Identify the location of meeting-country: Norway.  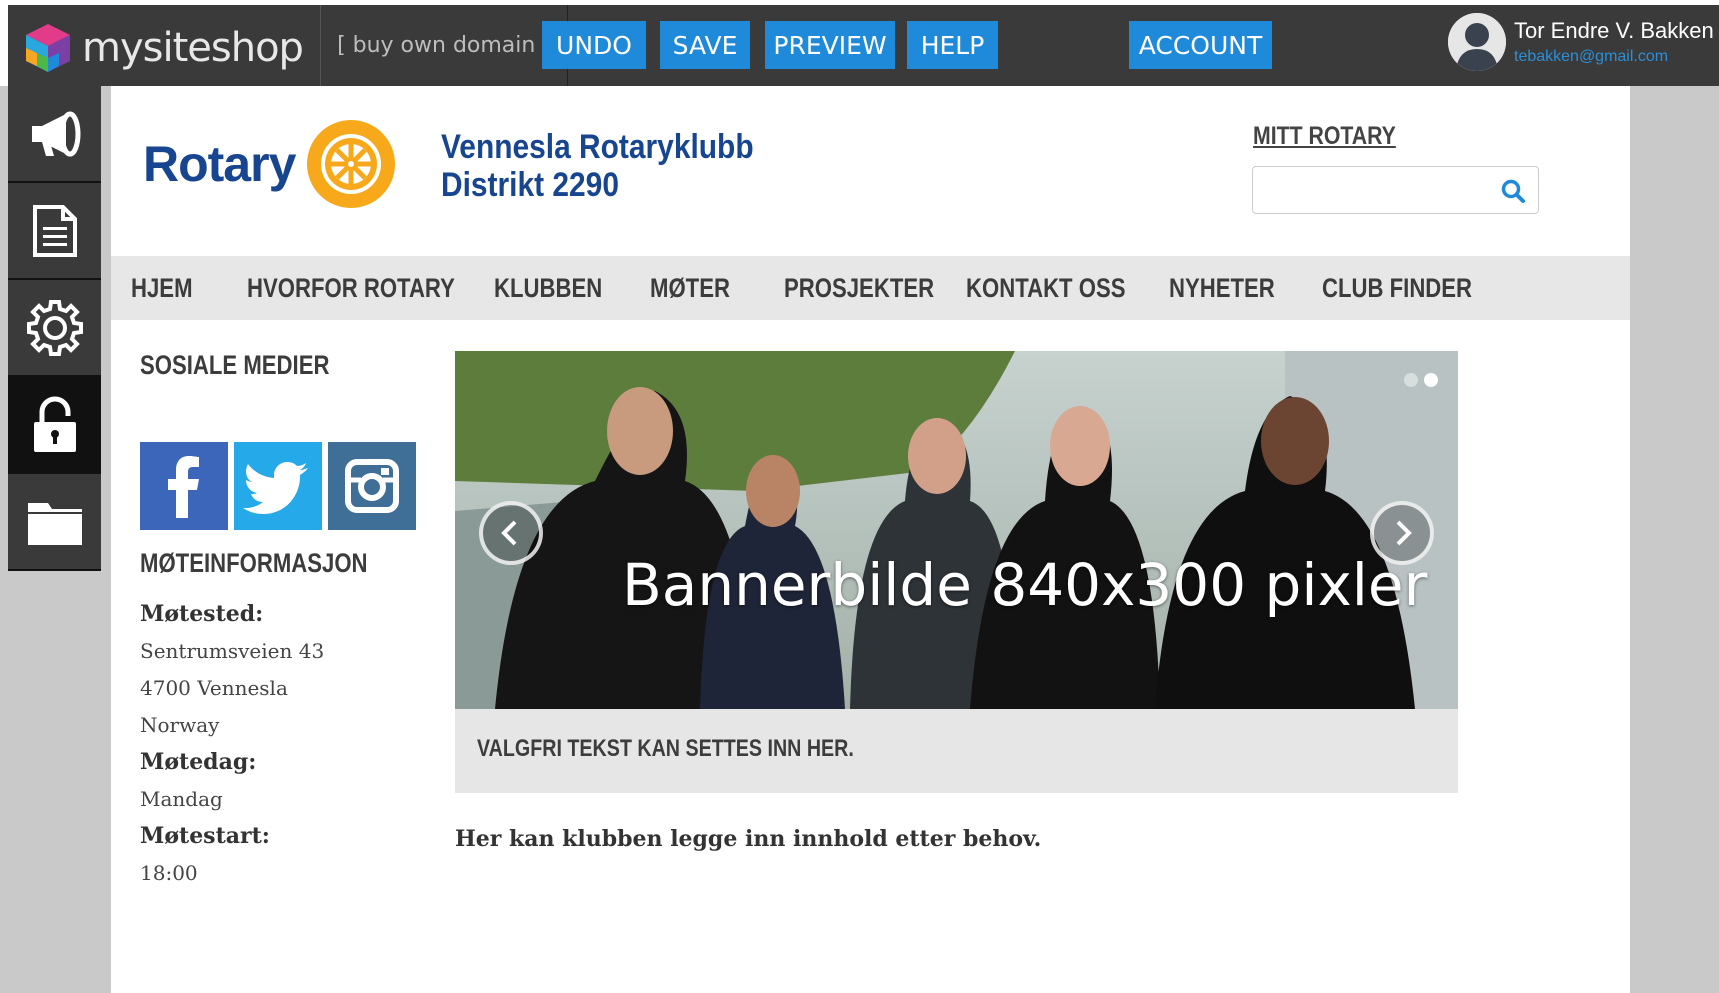
(180, 725).